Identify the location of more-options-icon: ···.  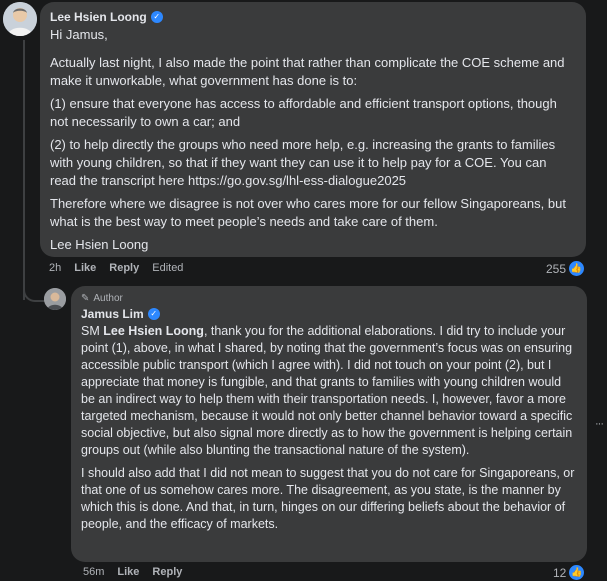
(599, 424).